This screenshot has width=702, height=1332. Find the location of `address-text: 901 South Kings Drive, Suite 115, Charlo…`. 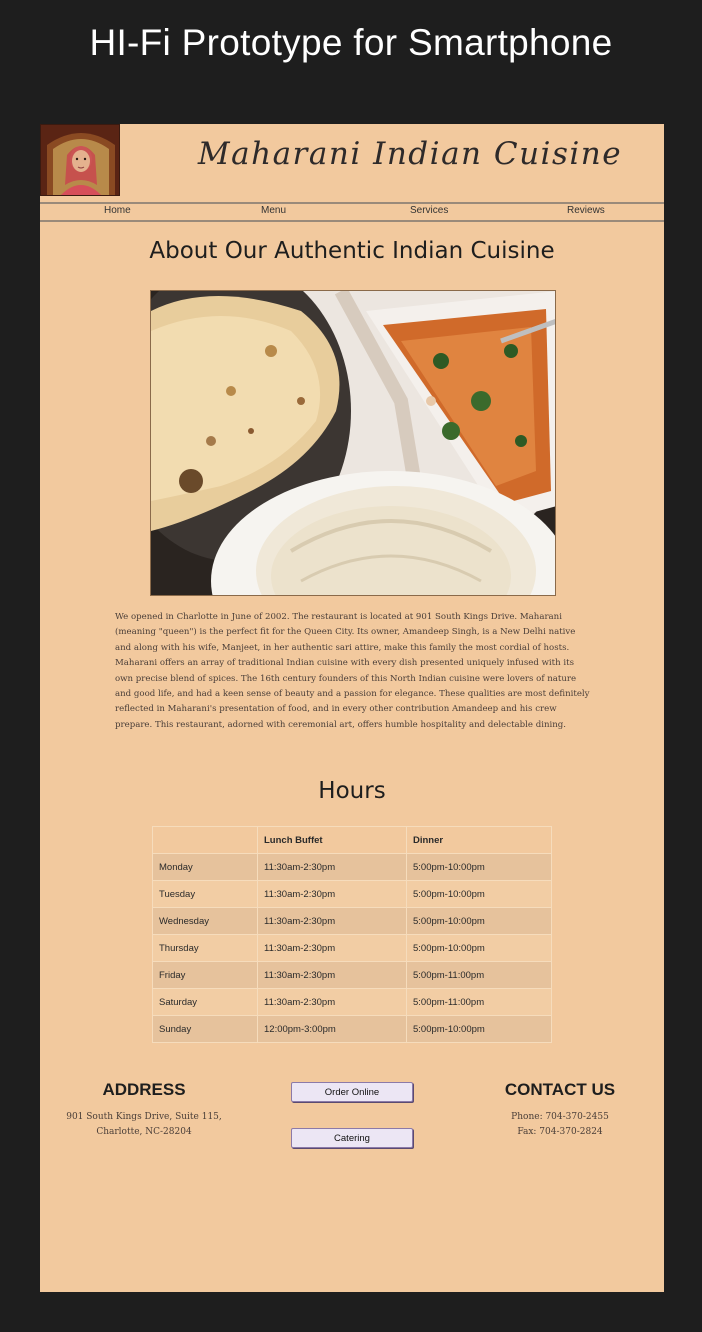

address-text: 901 South Kings Drive, Suite 115, Charlo… is located at coordinates (144, 1125).